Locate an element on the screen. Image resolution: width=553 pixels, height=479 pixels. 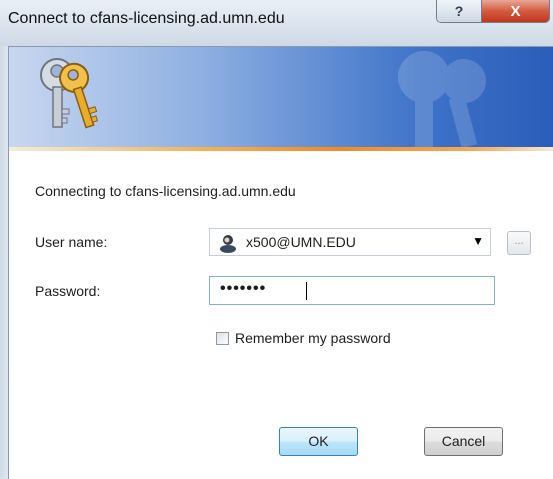
username-combobox: x500@UMN.EDU ▼ is located at coordinates (350, 242).